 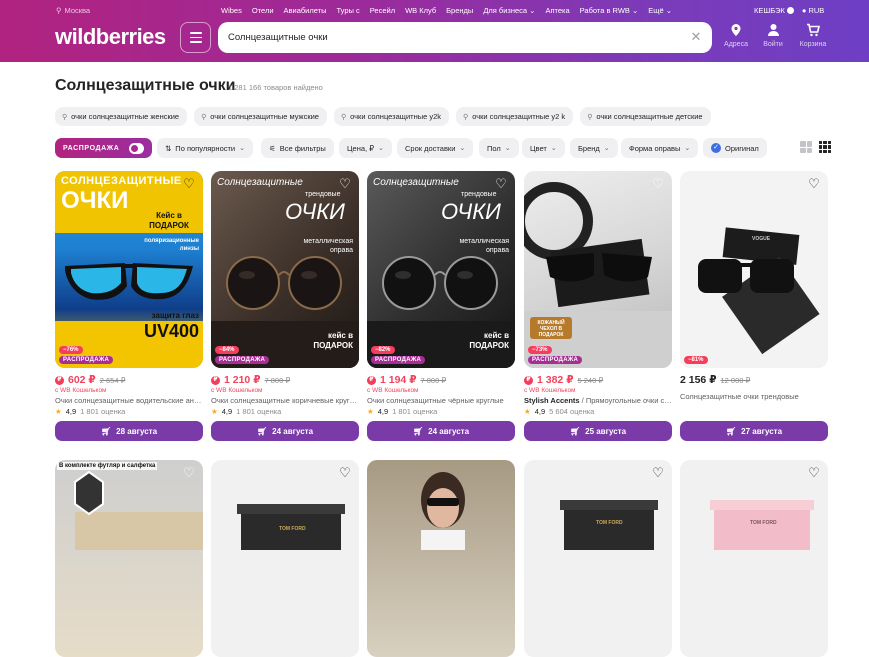 I want to click on cart-icon, so click(x=813, y=31).